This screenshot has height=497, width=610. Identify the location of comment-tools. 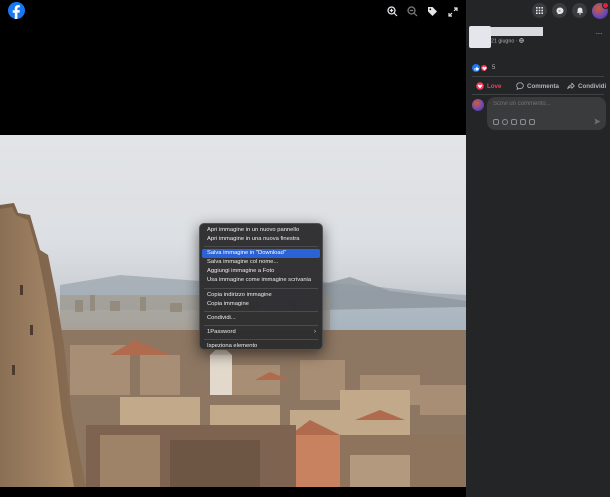
(514, 122).